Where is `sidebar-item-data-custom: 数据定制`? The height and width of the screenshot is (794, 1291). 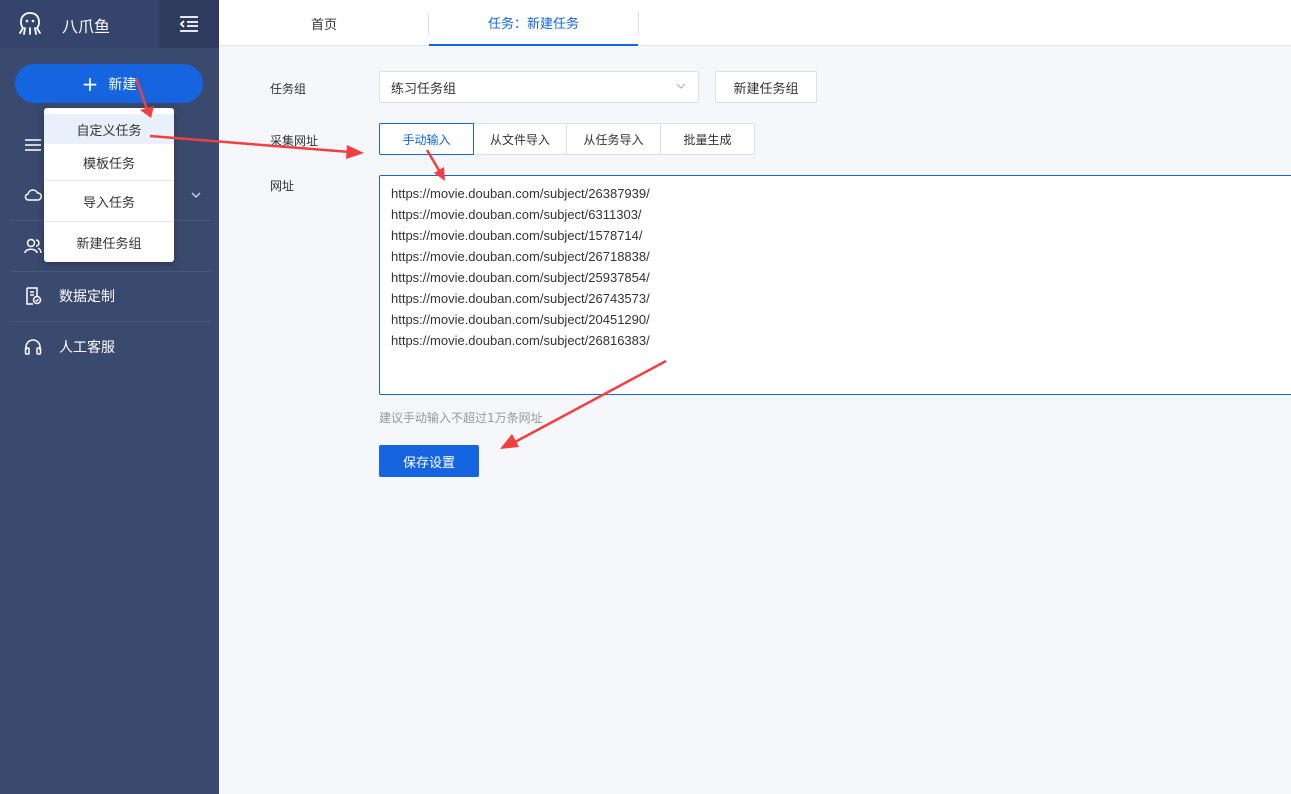 sidebar-item-data-custom: 数据定制 is located at coordinates (109, 296).